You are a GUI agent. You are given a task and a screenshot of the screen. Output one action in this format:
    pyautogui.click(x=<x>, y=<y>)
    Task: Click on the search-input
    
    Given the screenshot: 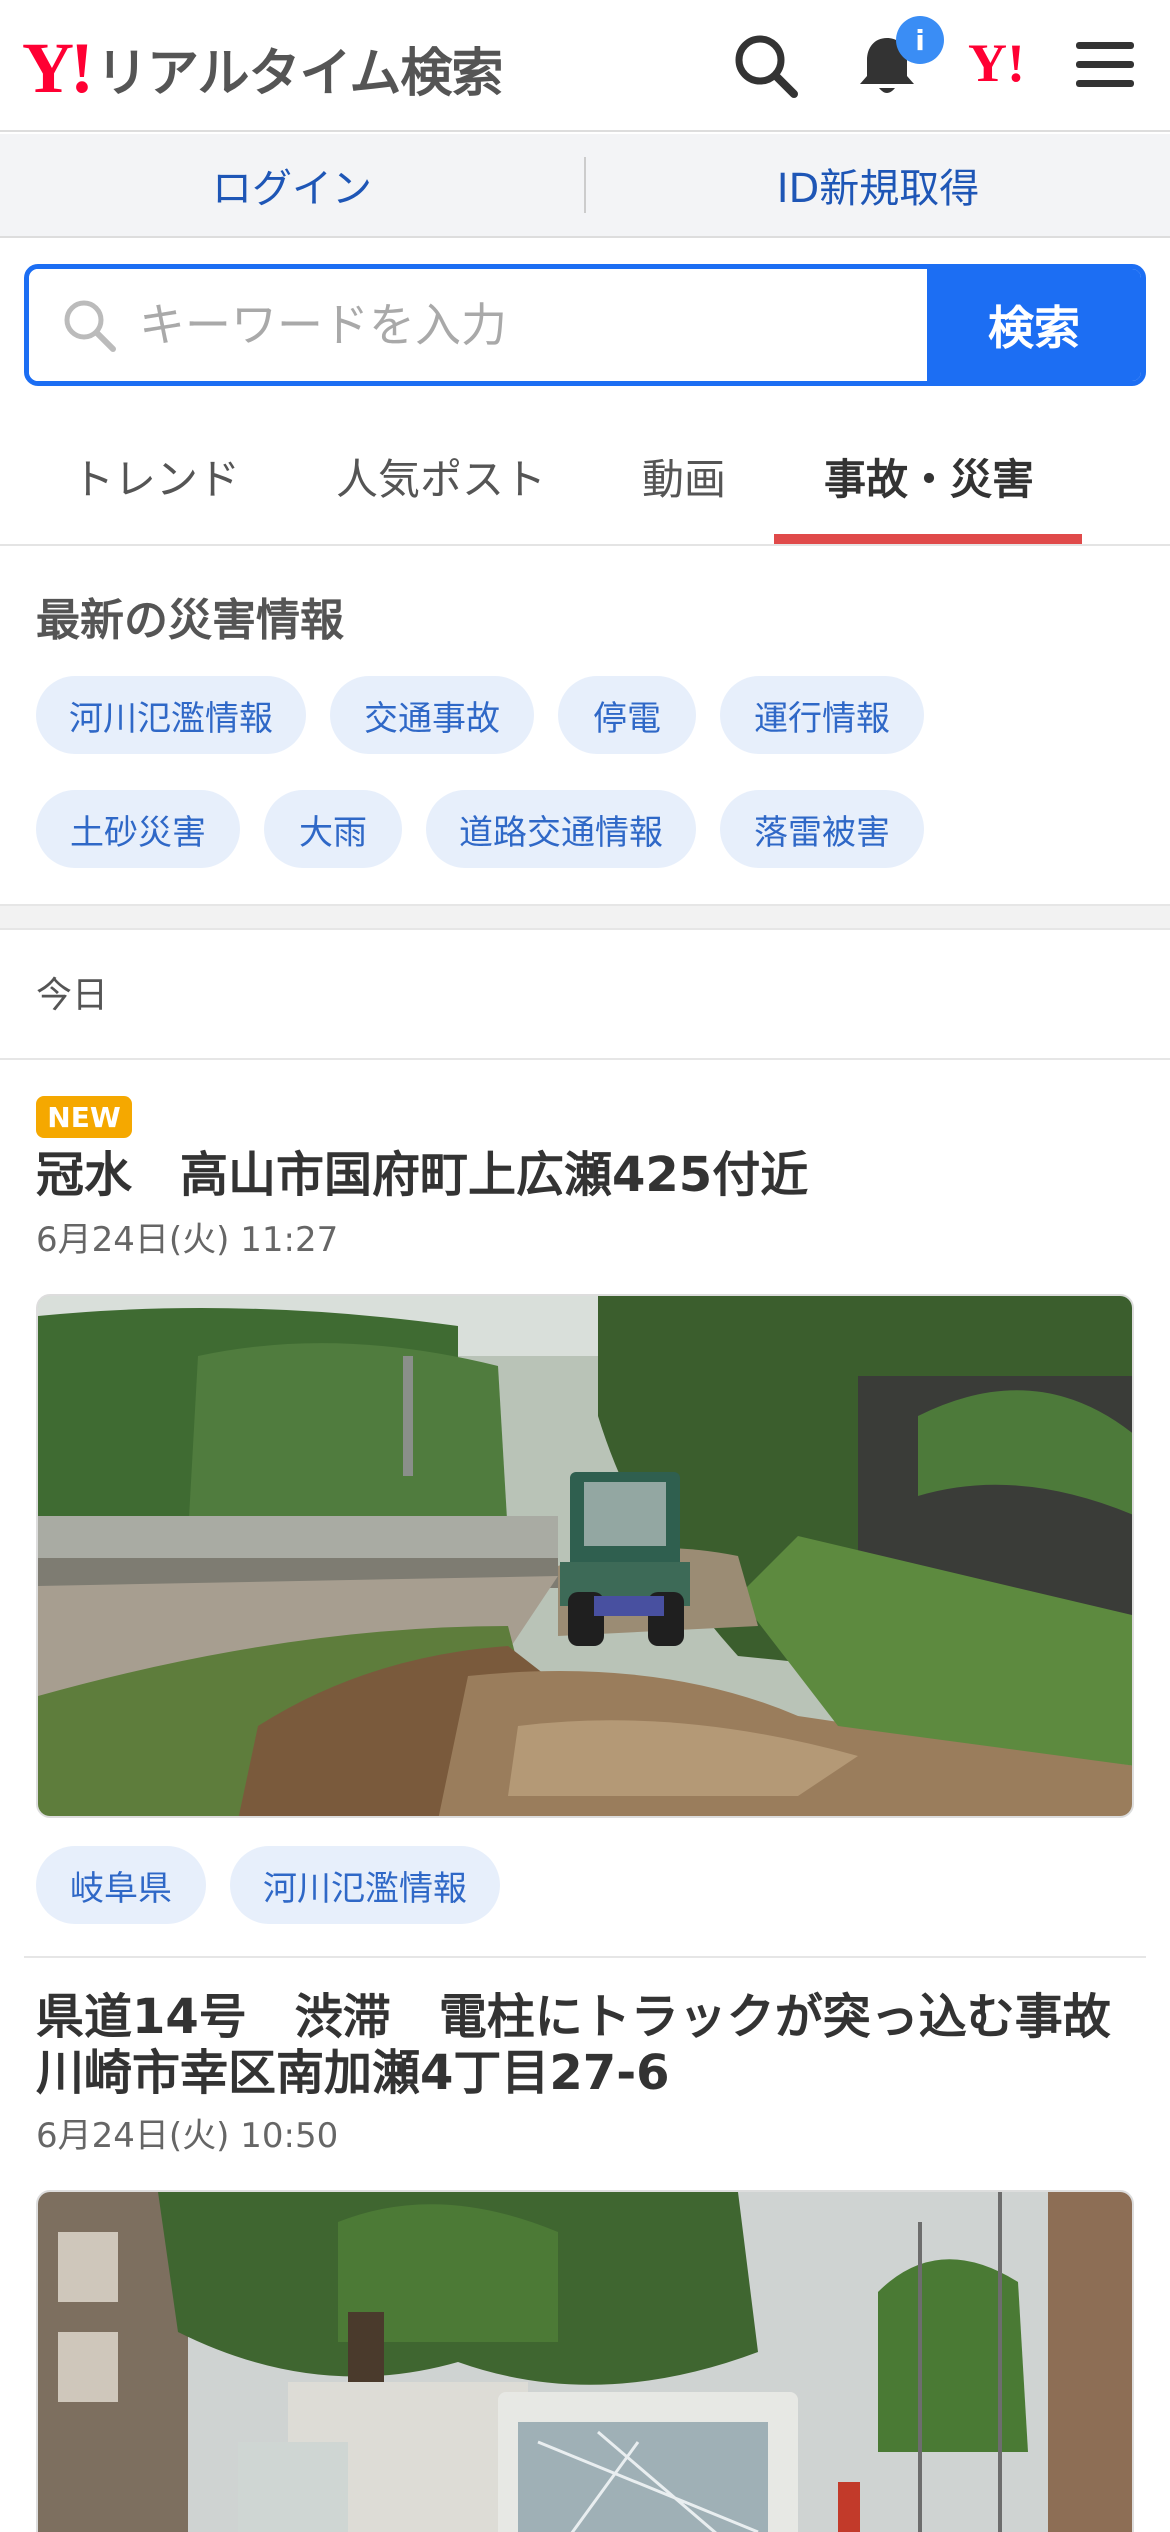 What is the action you would take?
    pyautogui.click(x=478, y=325)
    